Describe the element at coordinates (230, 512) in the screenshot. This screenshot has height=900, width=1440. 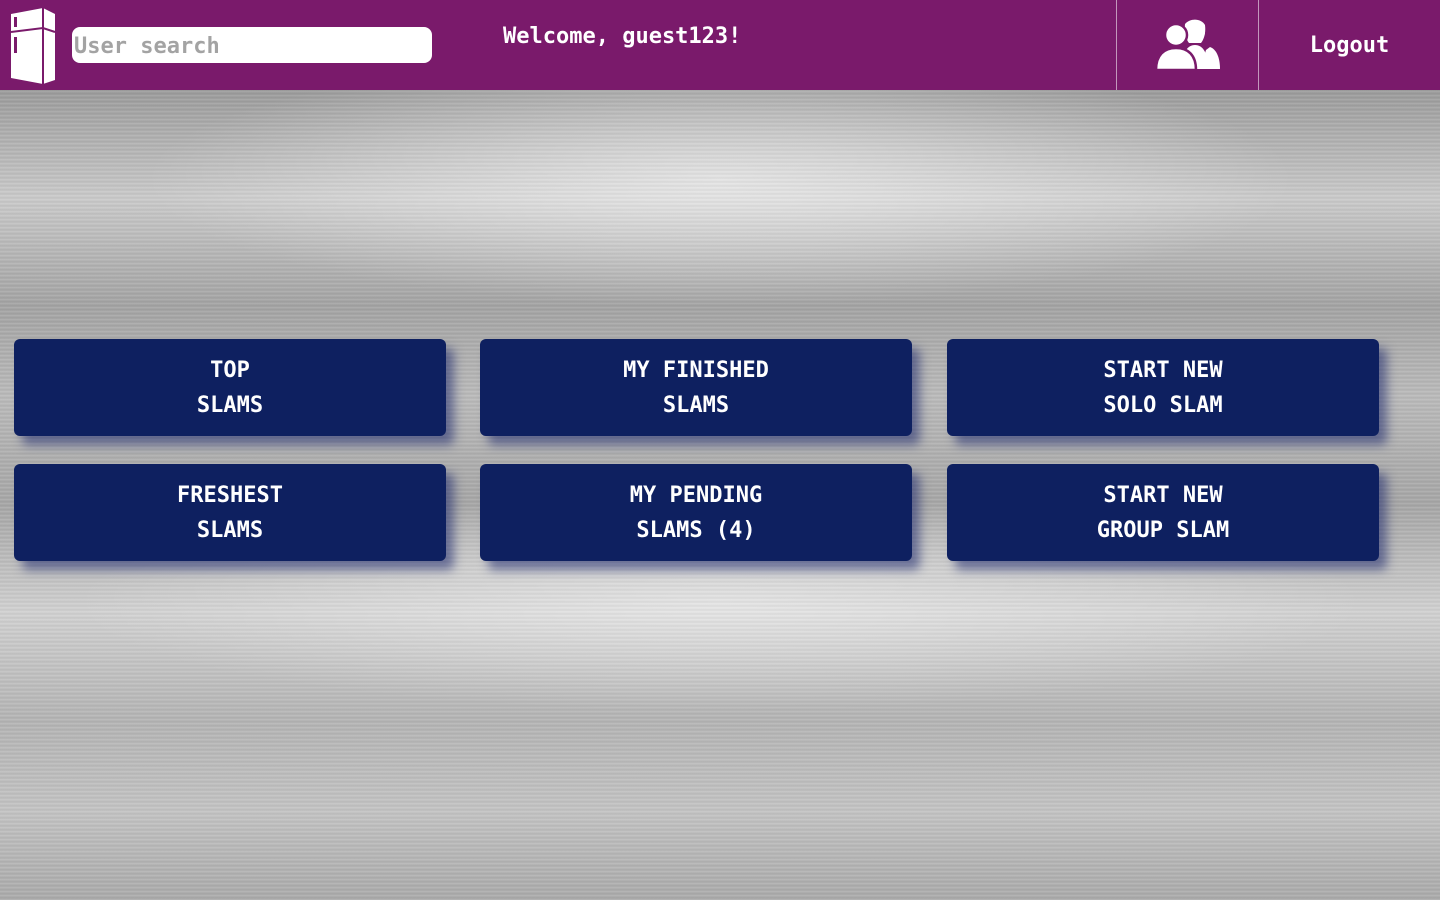
I see `freshest-slams-button: FRESHEST SLAMS` at that location.